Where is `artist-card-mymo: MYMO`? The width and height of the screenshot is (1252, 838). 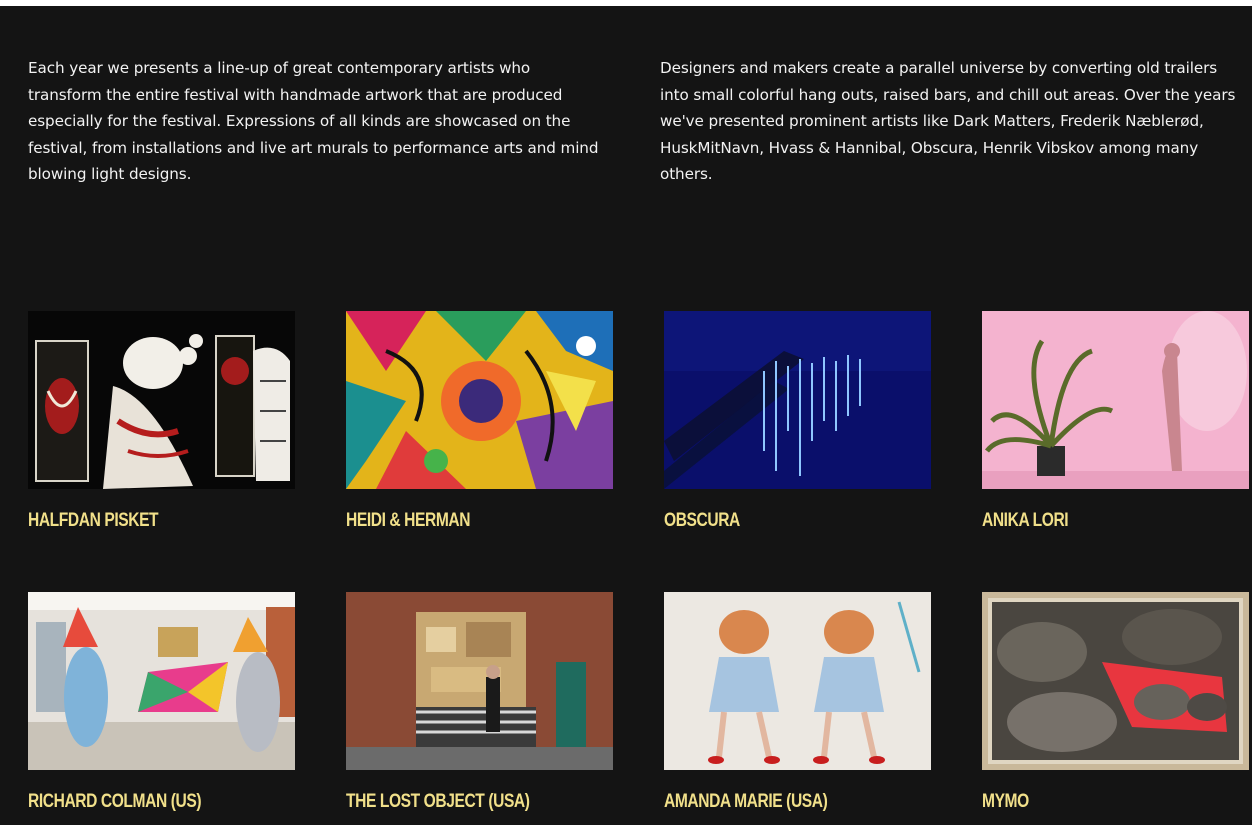 artist-card-mymo: MYMO is located at coordinates (1115, 715).